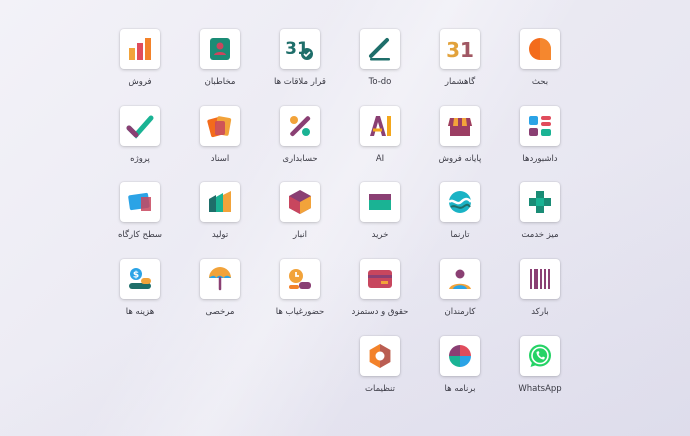 The image size is (690, 436). I want to click on app-label-documents: اسناد, so click(220, 159).